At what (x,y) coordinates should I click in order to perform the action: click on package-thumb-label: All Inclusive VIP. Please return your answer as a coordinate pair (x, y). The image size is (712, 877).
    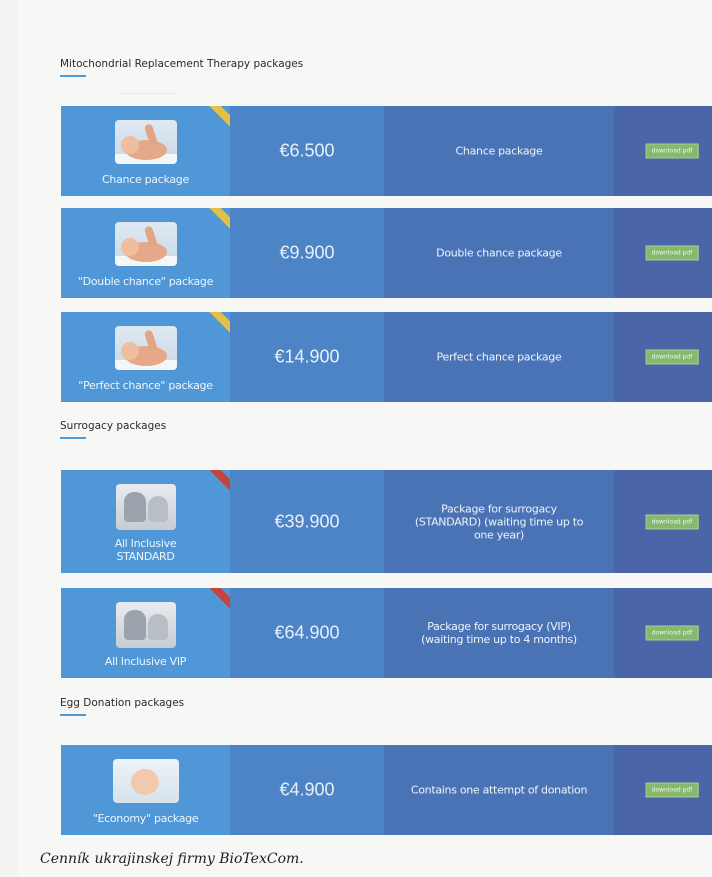
    Looking at the image, I should click on (145, 661).